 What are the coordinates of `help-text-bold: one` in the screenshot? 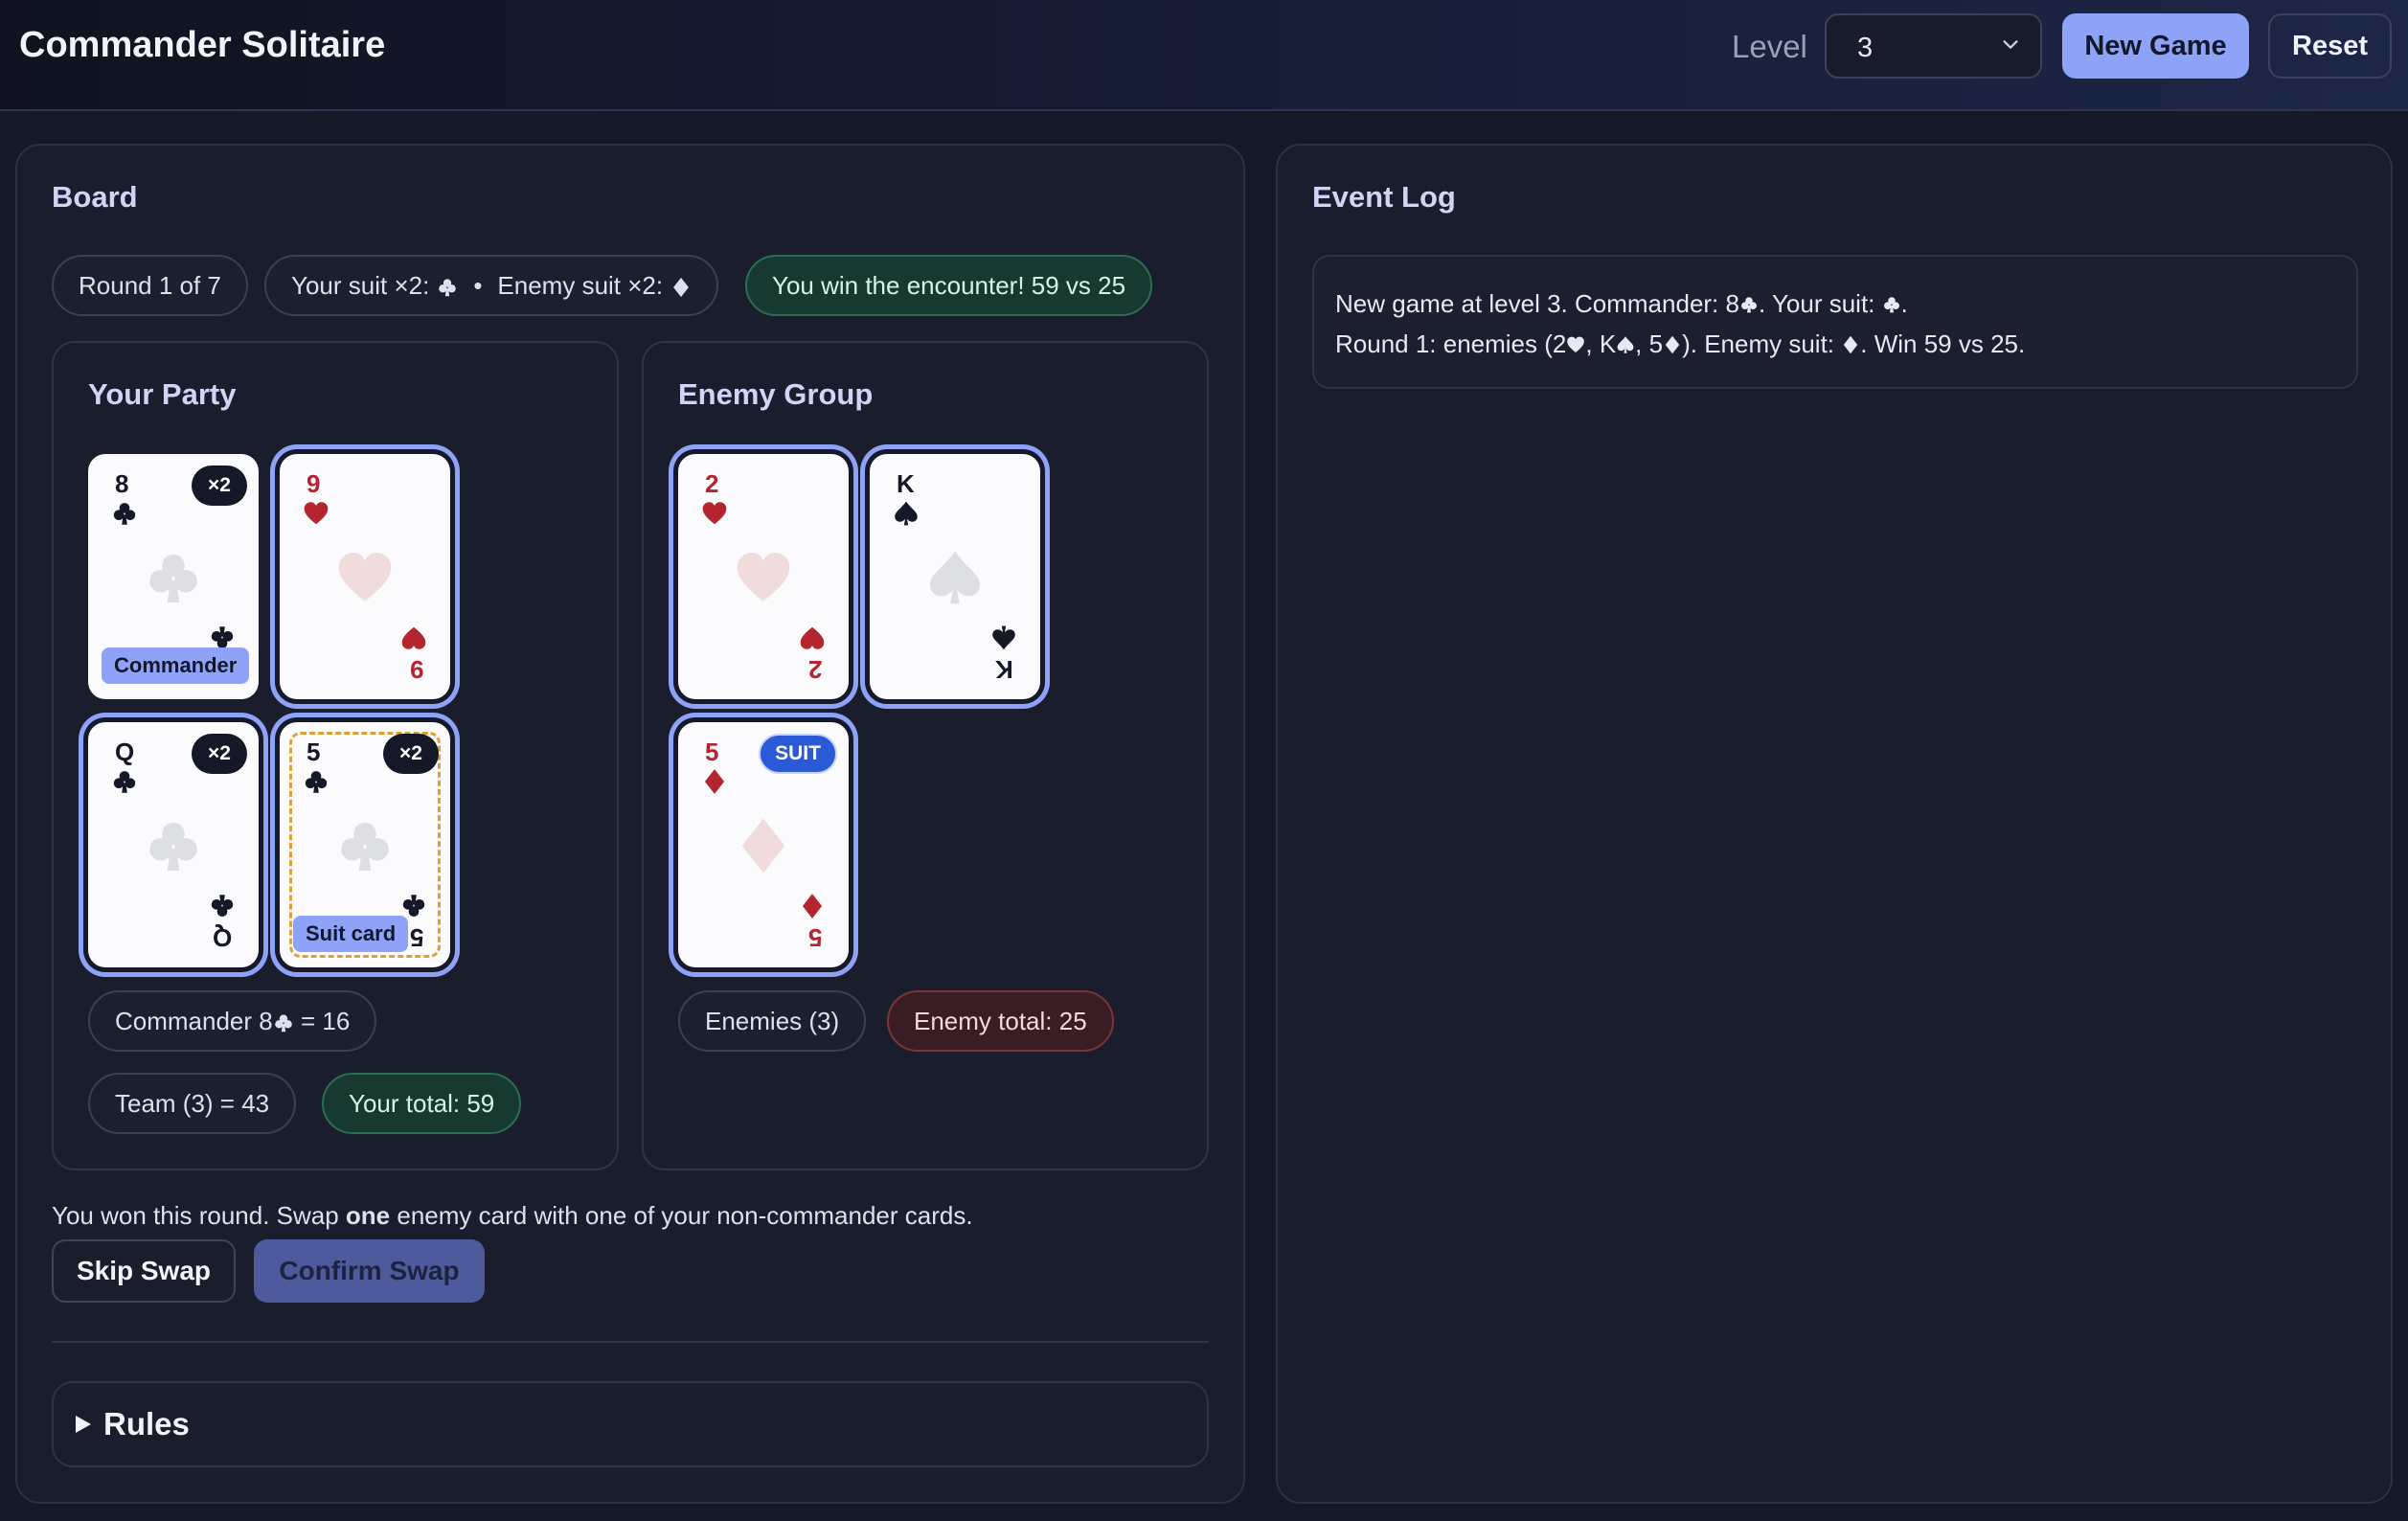 It's located at (368, 1215).